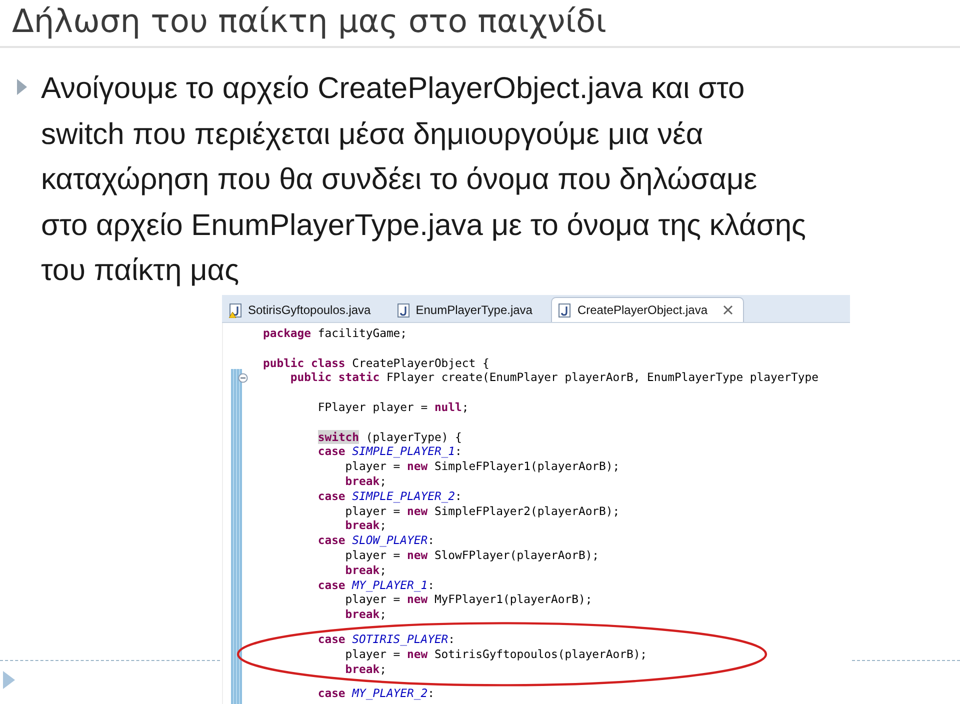 This screenshot has height=704, width=960. I want to click on code-line: case SLOW_PLAYER:, so click(376, 540).